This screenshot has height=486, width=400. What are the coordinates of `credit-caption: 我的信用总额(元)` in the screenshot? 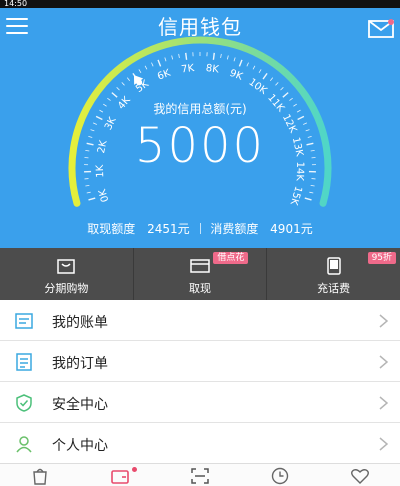 It's located at (200, 109).